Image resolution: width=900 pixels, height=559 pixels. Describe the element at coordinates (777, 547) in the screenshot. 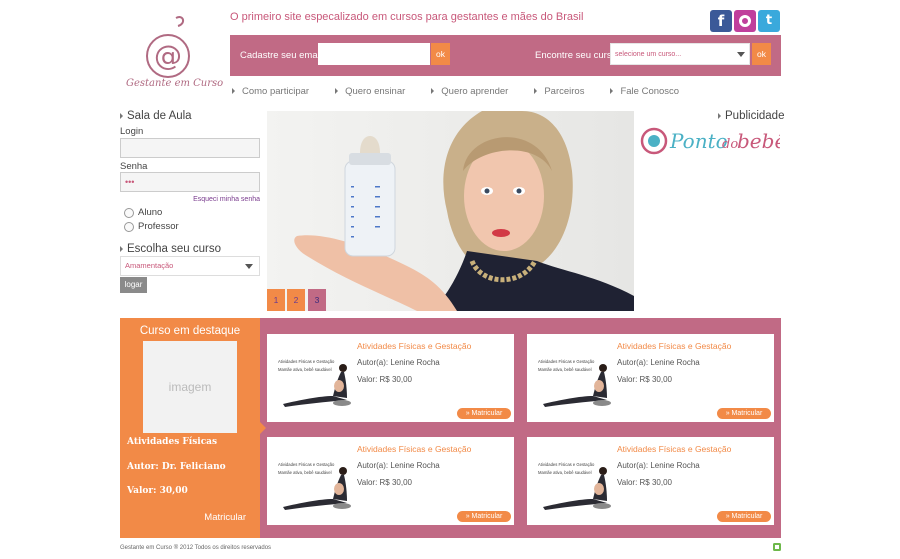

I see `credits-icon` at that location.